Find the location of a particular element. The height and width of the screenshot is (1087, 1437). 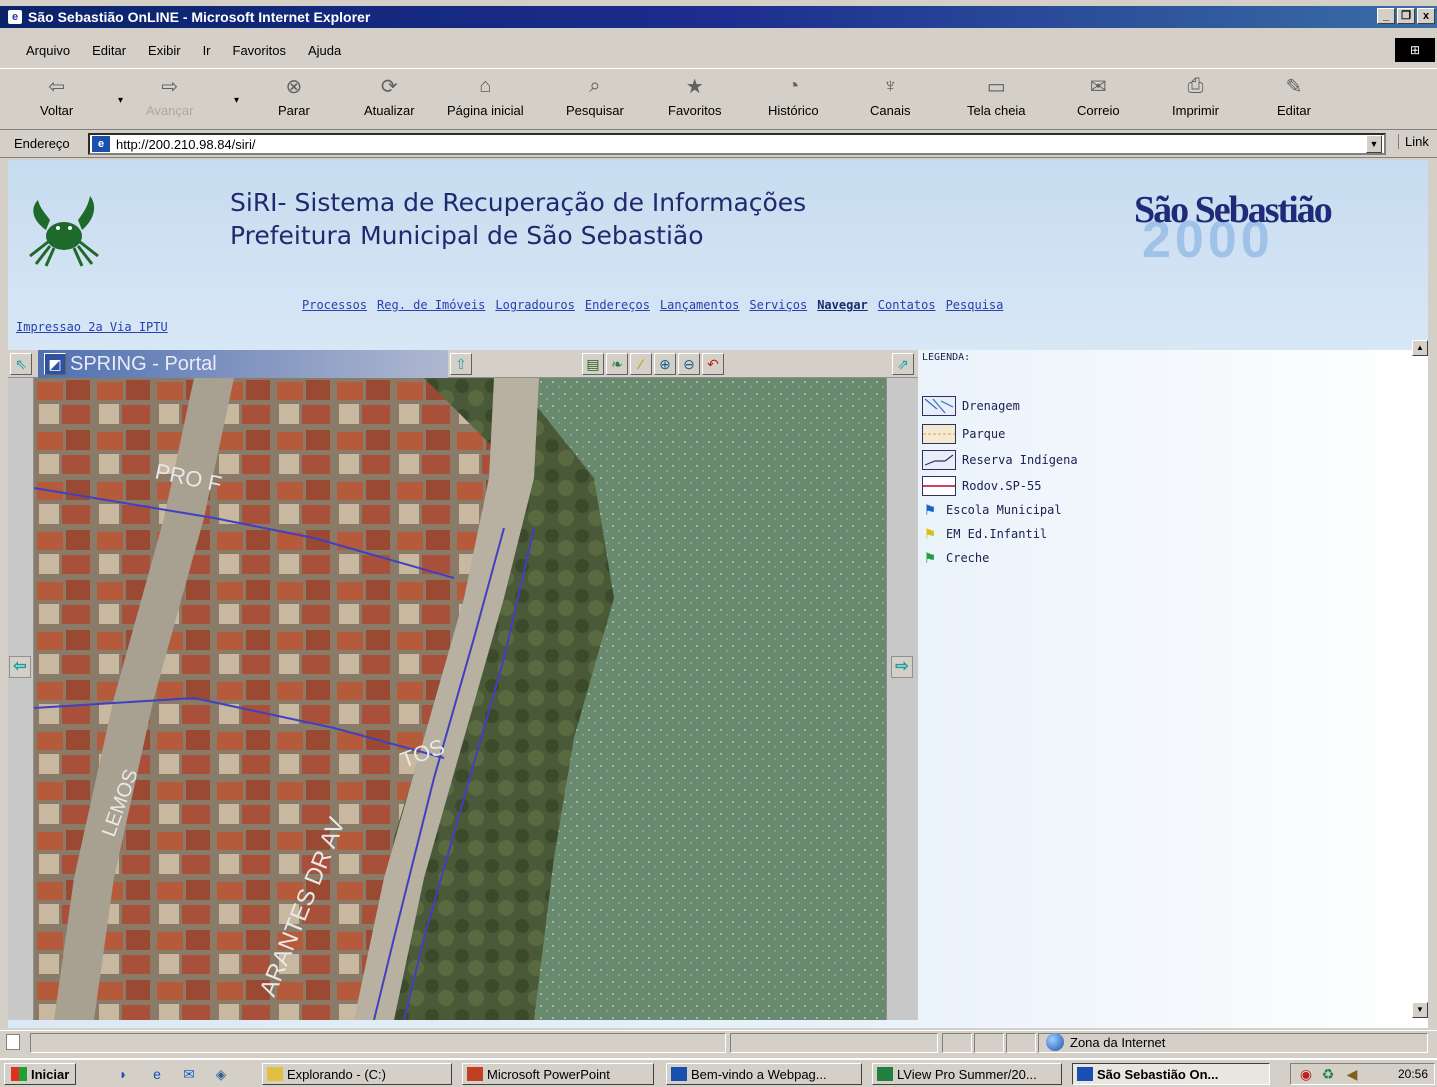

undo-icon: ↶ is located at coordinates (713, 364).